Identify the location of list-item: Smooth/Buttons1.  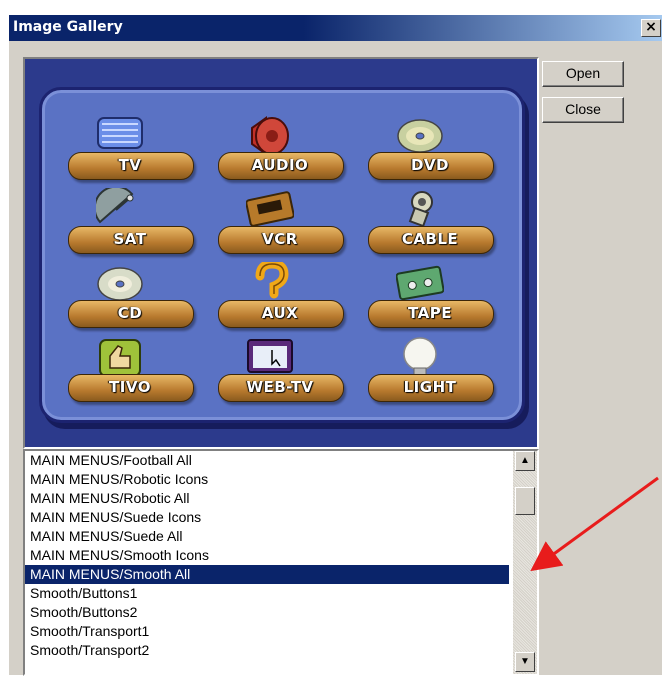
(267, 593).